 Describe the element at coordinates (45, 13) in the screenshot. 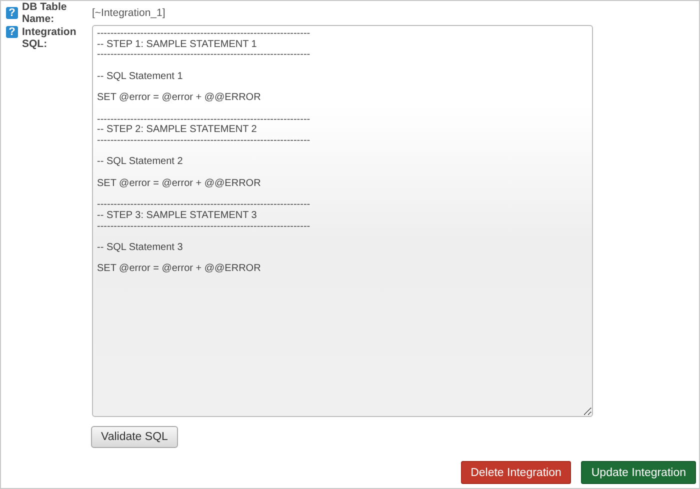

I see `field-label: DB Table Name:` at that location.